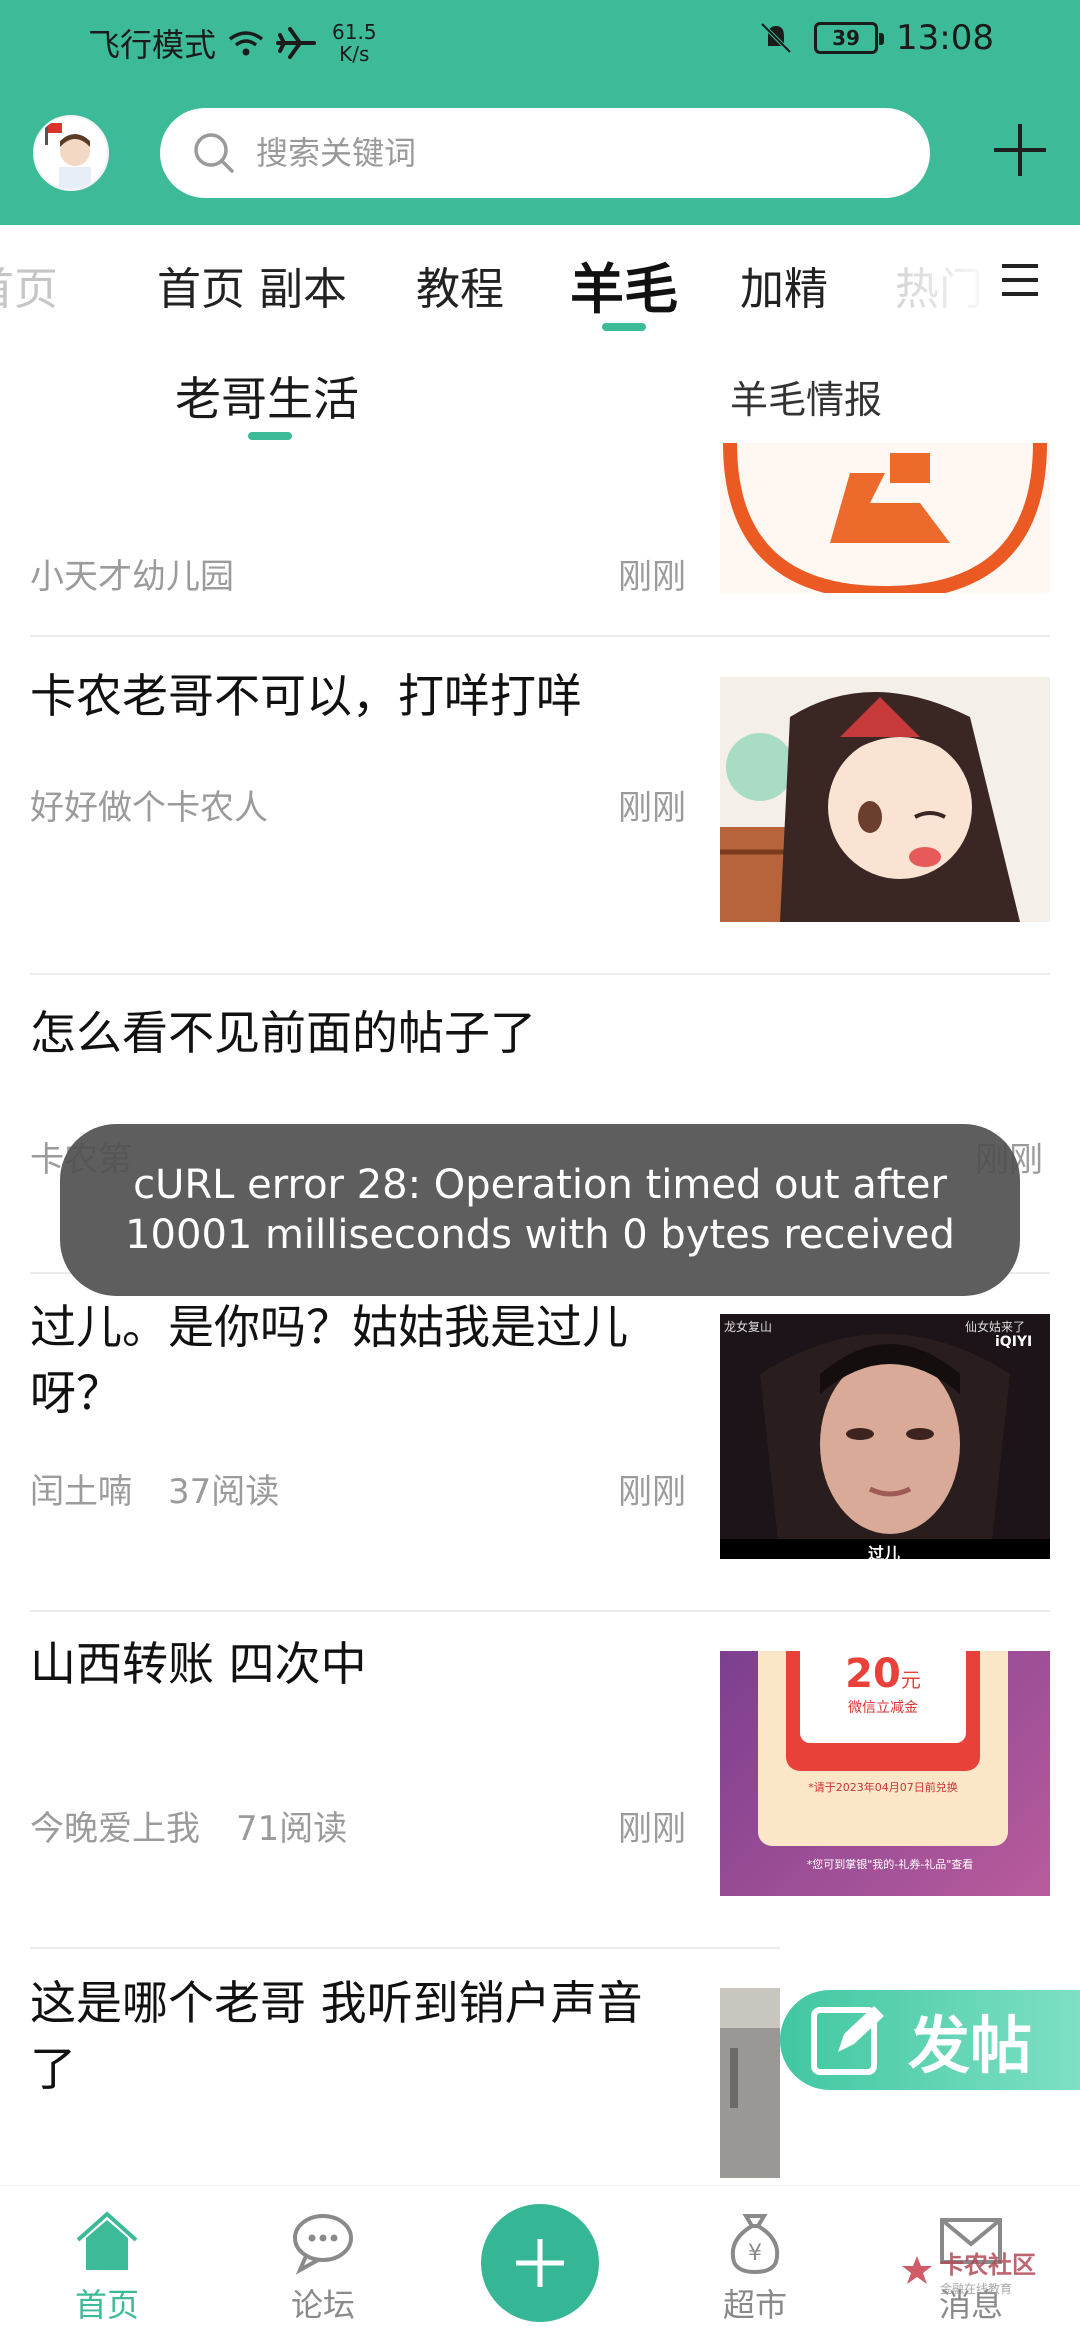 This screenshot has height=2340, width=1080. I want to click on tab-featured: 加精, so click(784, 285).